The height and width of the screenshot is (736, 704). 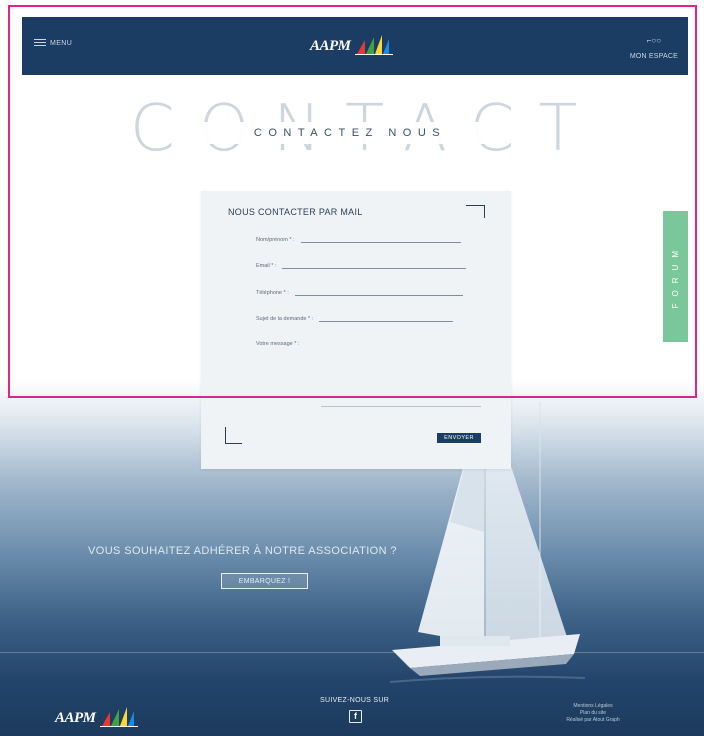 I want to click on embark-button: EMBARQUEZ !, so click(x=264, y=581).